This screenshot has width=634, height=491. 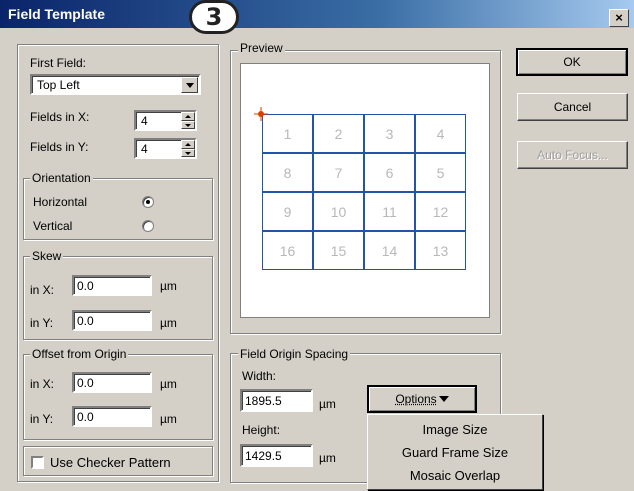 I want to click on close-button: ×, so click(x=619, y=18).